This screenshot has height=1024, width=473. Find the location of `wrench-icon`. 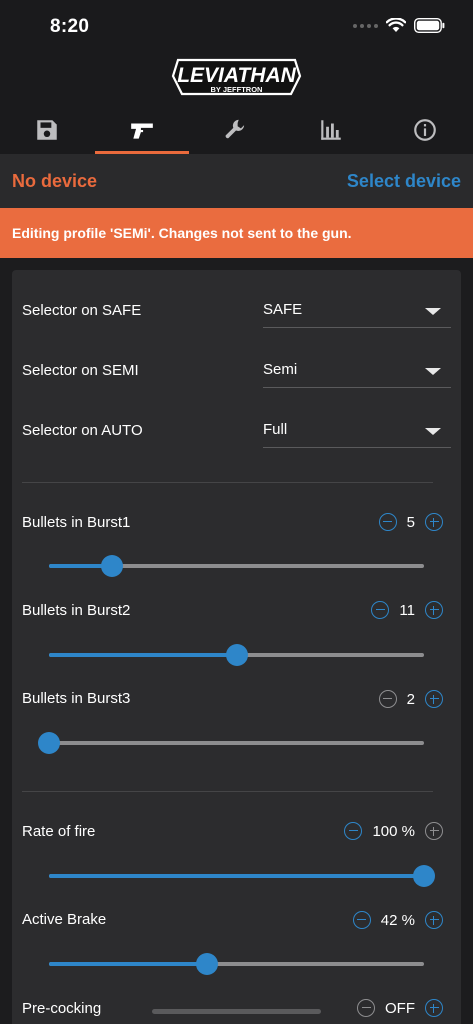

wrench-icon is located at coordinates (235, 129).